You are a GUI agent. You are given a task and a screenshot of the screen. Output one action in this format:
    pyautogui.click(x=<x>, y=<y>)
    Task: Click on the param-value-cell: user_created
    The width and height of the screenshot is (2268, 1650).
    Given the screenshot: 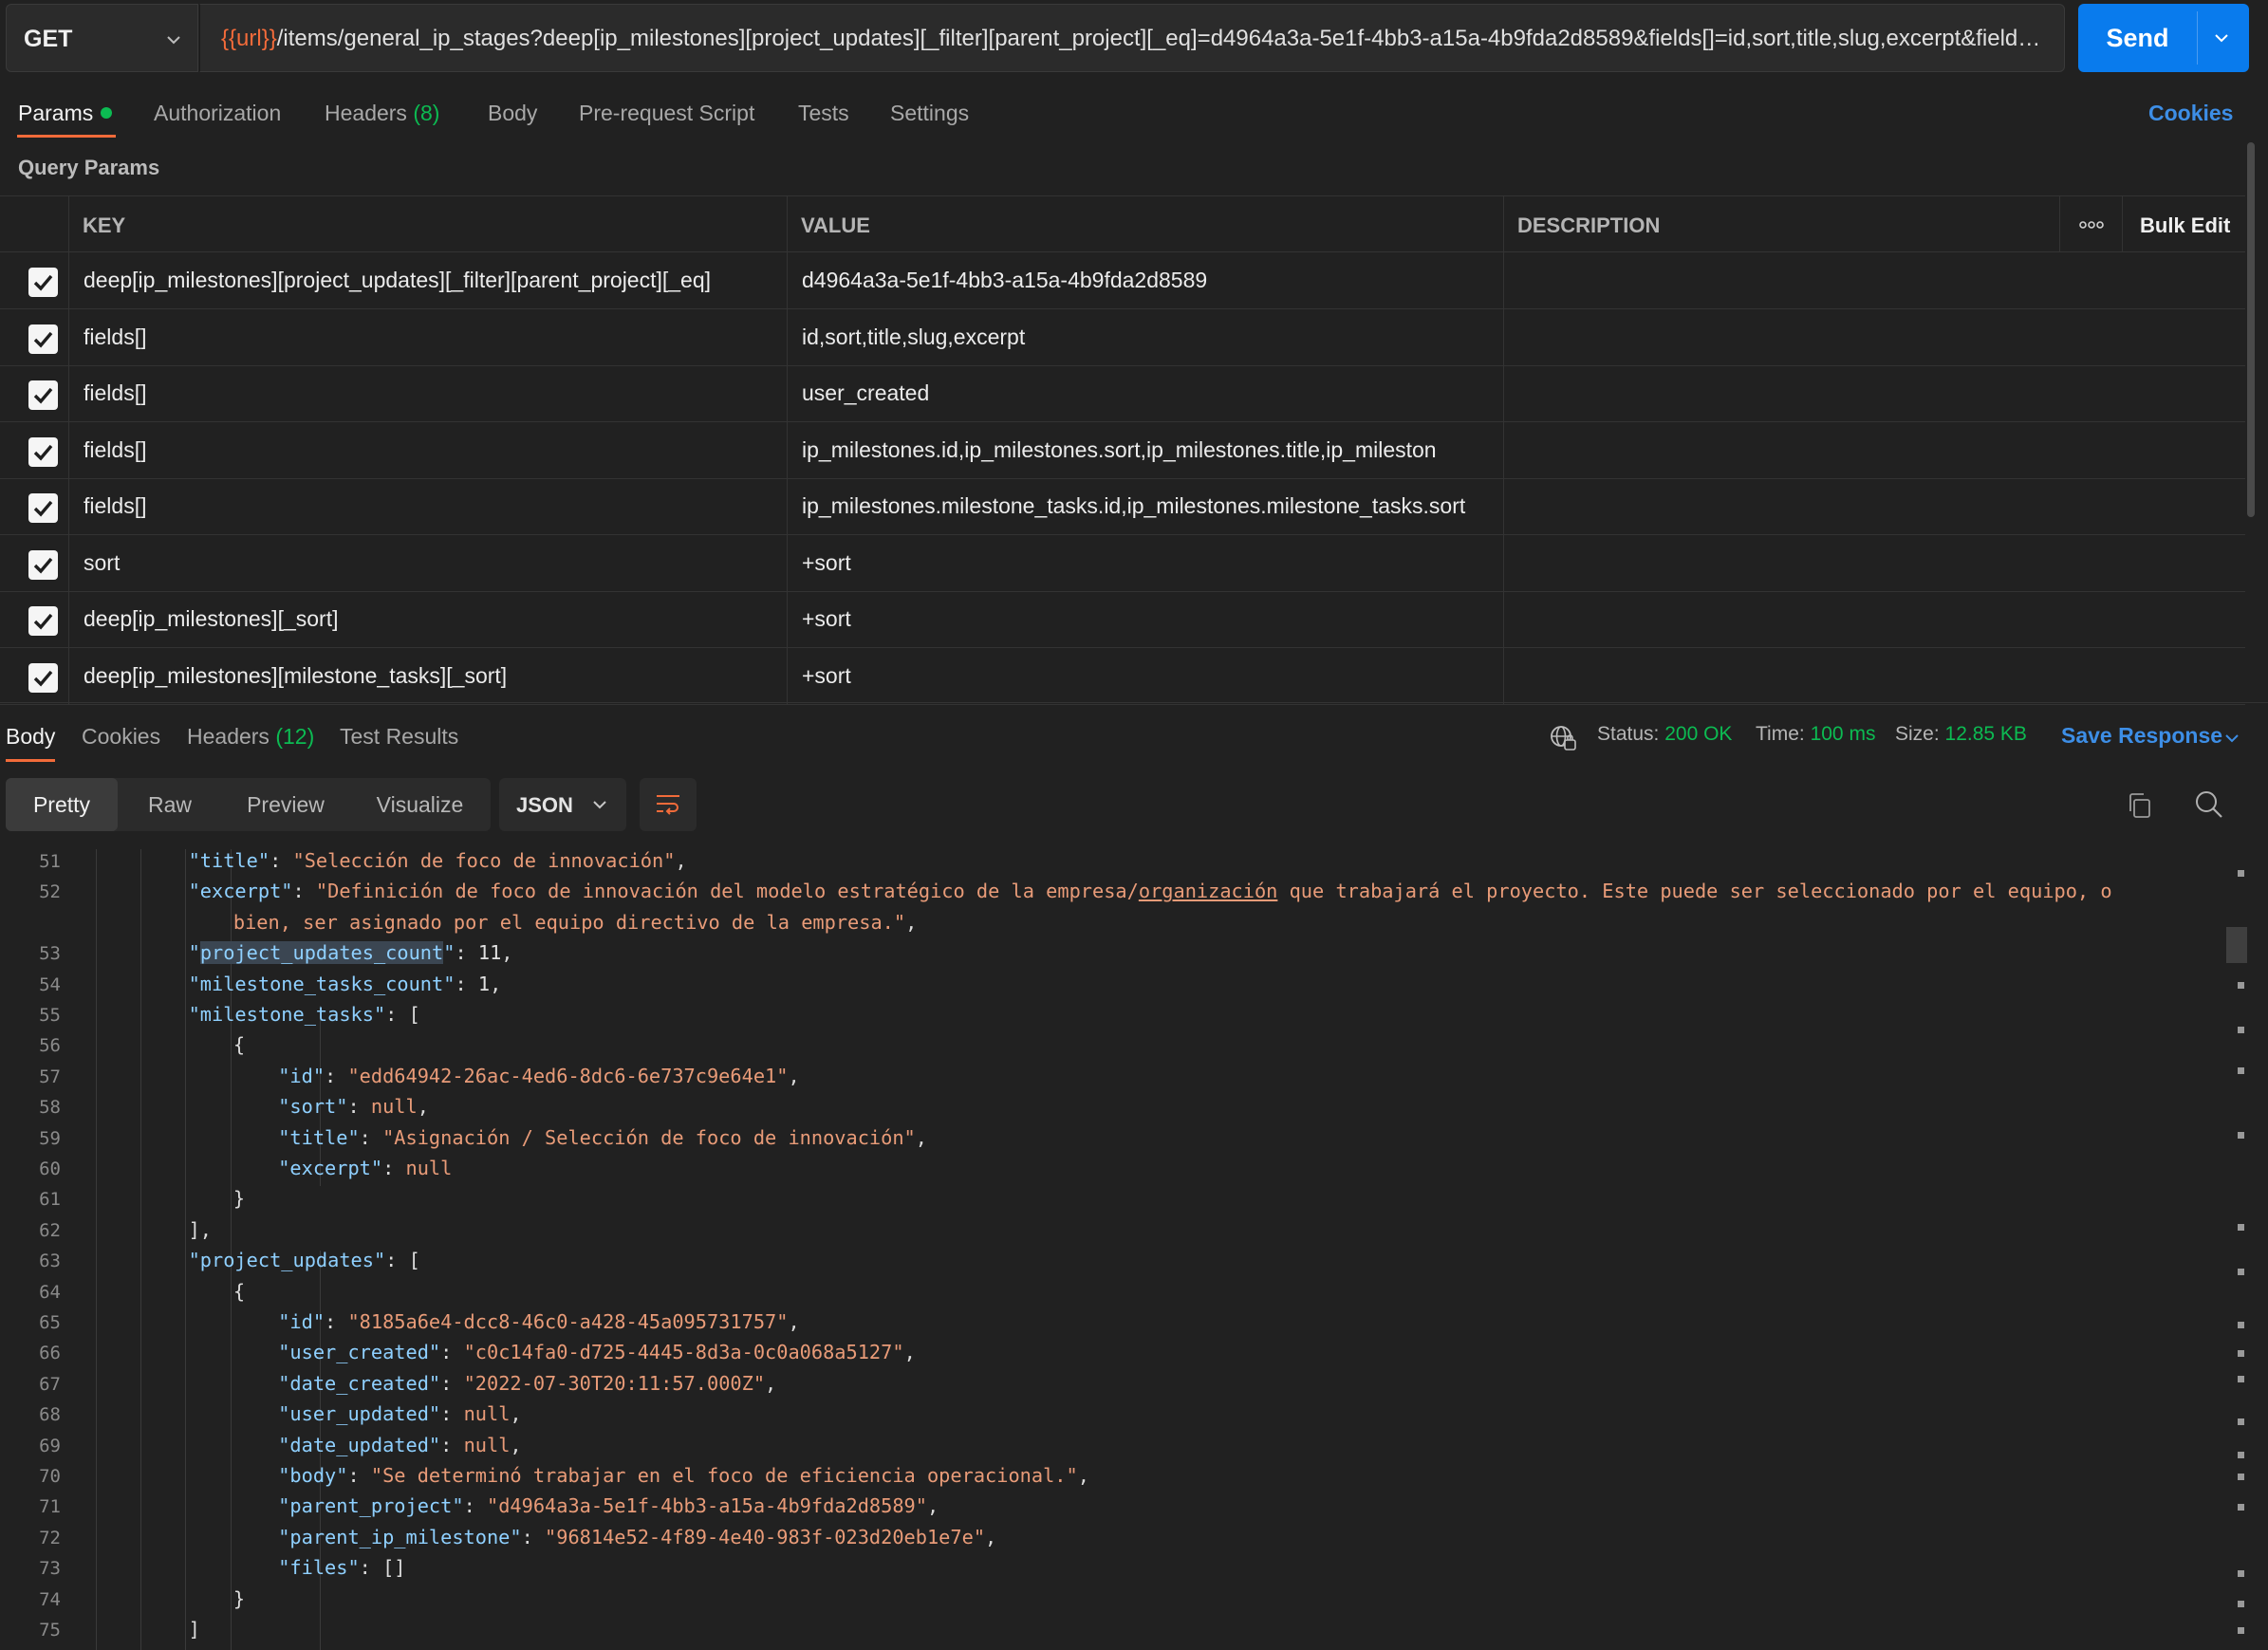 What is the action you would take?
    pyautogui.click(x=1145, y=393)
    